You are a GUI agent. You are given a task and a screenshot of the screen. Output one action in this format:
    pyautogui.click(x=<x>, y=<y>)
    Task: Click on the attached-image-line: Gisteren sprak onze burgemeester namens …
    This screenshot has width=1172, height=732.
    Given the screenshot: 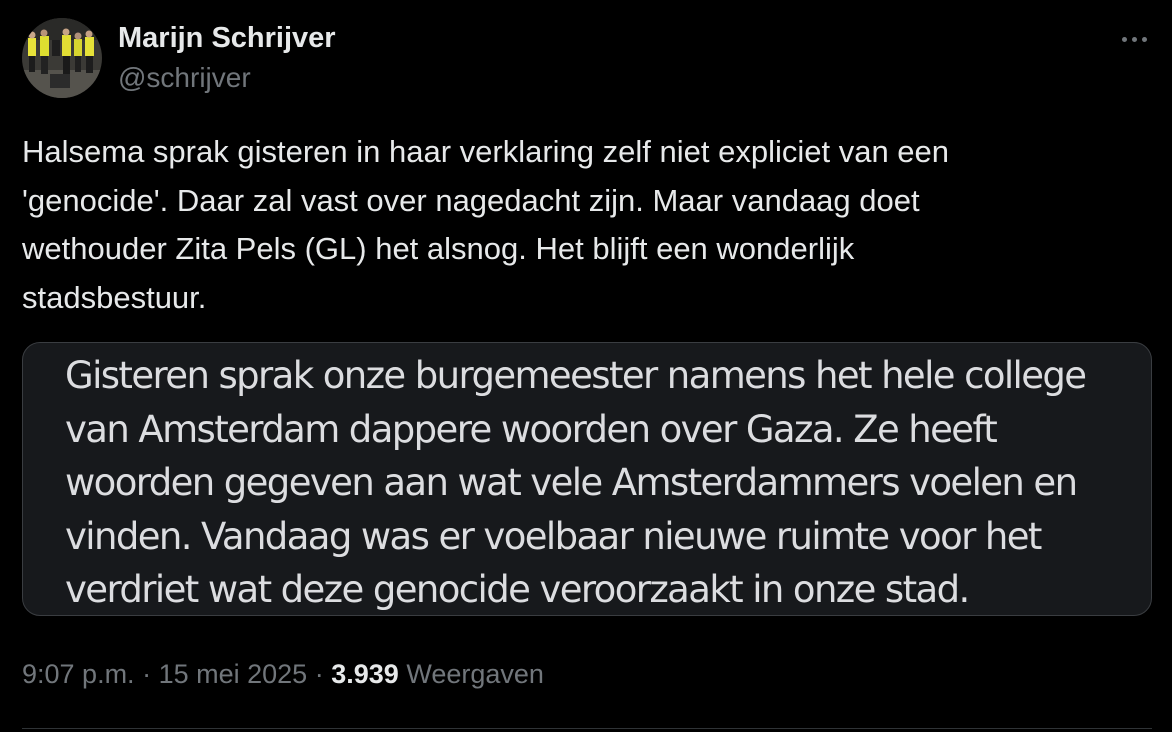 What is the action you would take?
    pyautogui.click(x=576, y=375)
    